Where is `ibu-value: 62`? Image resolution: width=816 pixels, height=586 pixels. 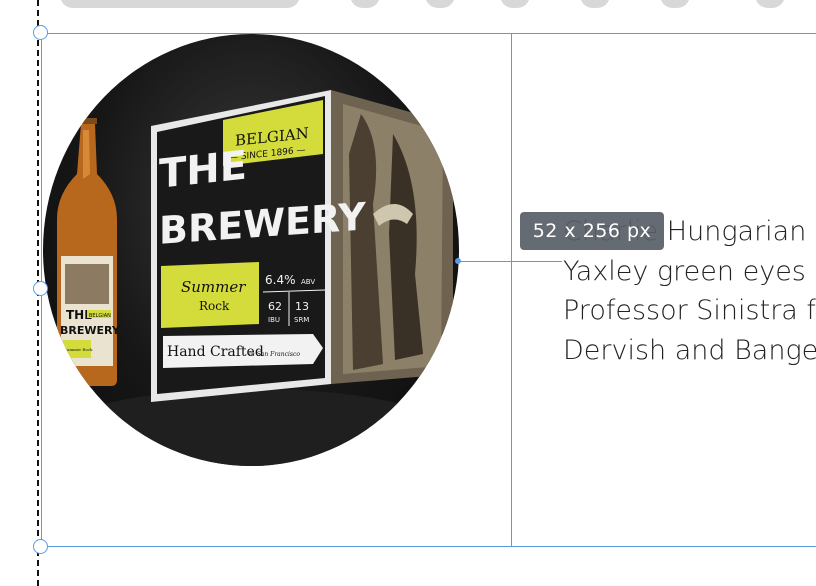
ibu-value: 62 is located at coordinates (275, 306).